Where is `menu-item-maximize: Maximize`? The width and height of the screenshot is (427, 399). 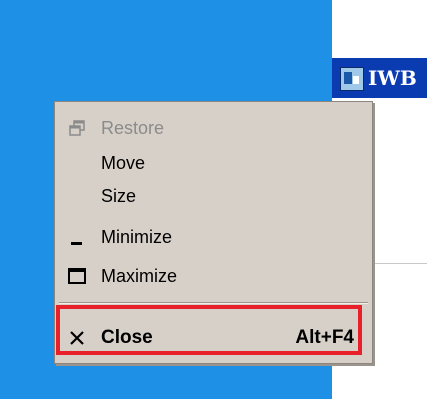 menu-item-maximize: Maximize is located at coordinates (213, 276).